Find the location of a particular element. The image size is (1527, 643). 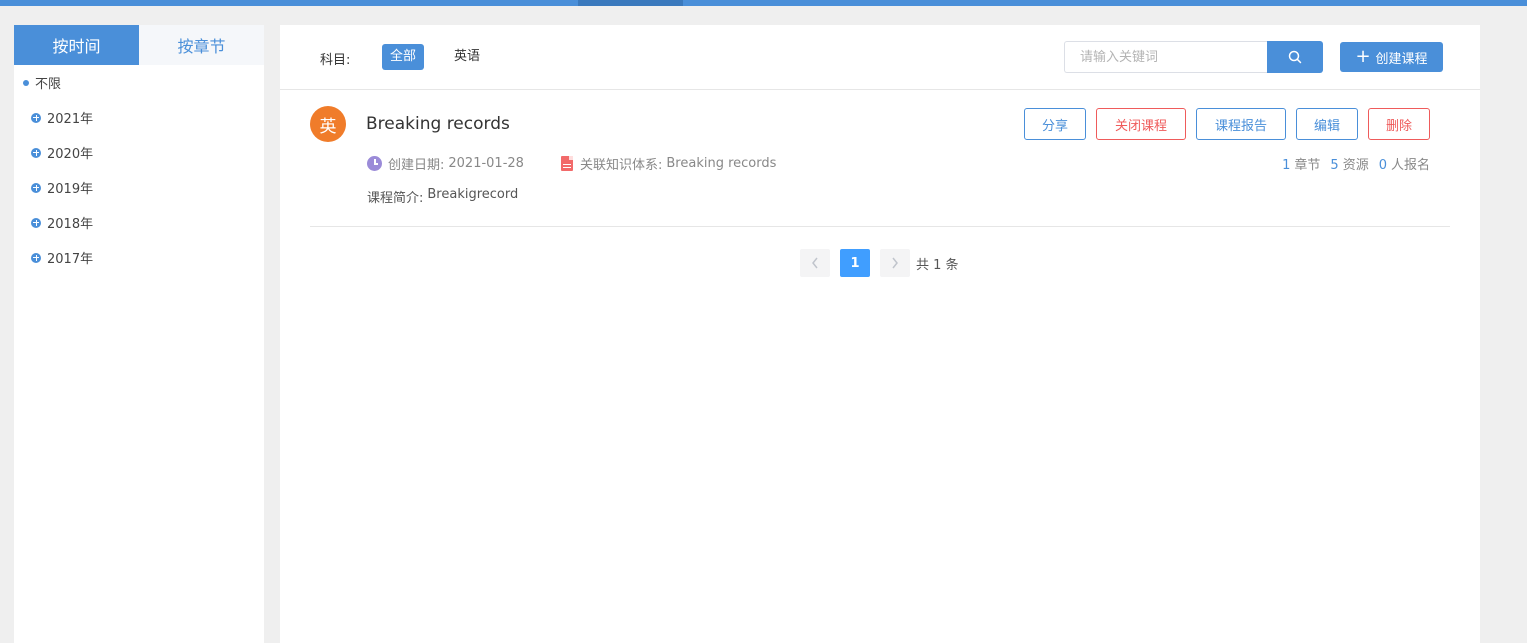

chevron-right-icon is located at coordinates (895, 263).